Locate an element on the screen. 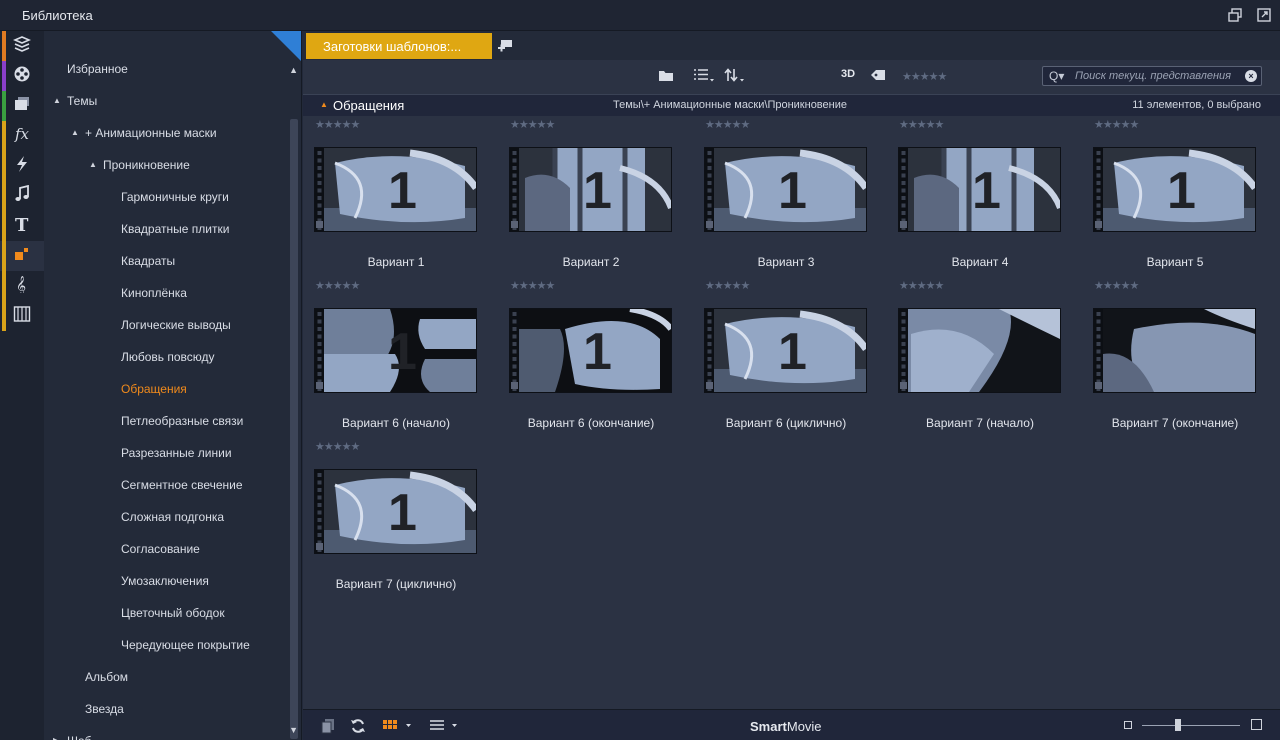  tree-item: Гармоничные круги is located at coordinates (175, 197).